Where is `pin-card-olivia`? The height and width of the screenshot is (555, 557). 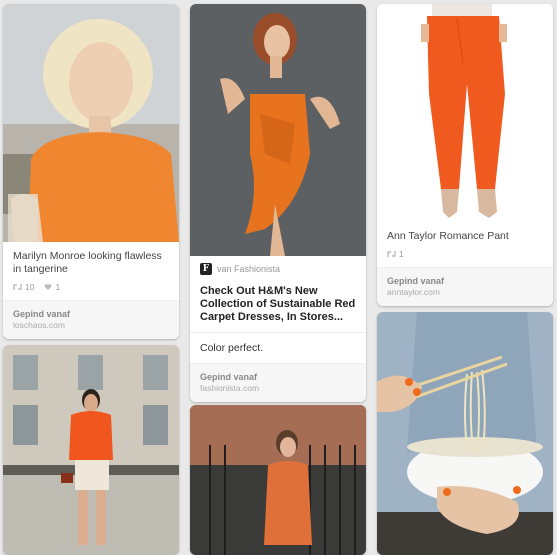 pin-card-olivia is located at coordinates (278, 480).